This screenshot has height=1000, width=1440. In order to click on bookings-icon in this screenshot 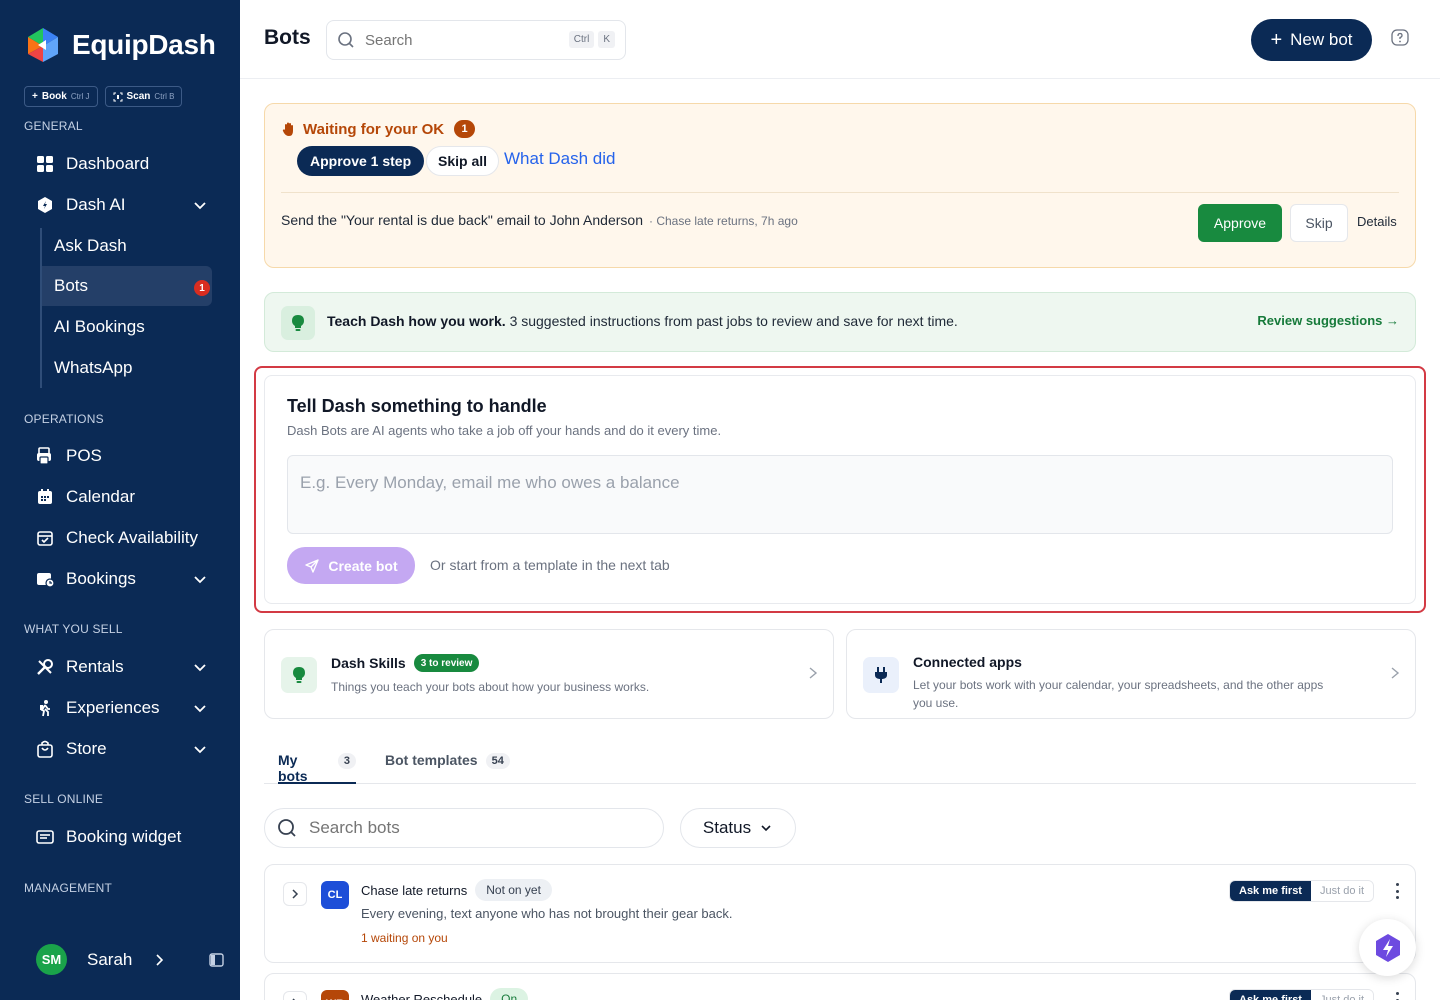, I will do `click(45, 579)`.